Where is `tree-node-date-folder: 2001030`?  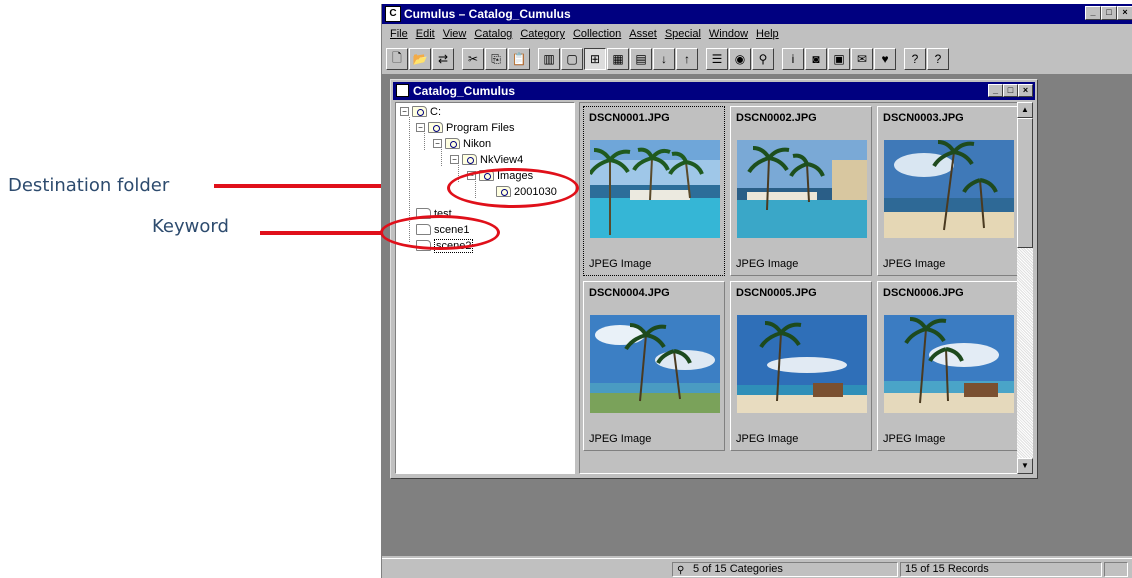
tree-node-date-folder: 2001030 is located at coordinates (526, 191).